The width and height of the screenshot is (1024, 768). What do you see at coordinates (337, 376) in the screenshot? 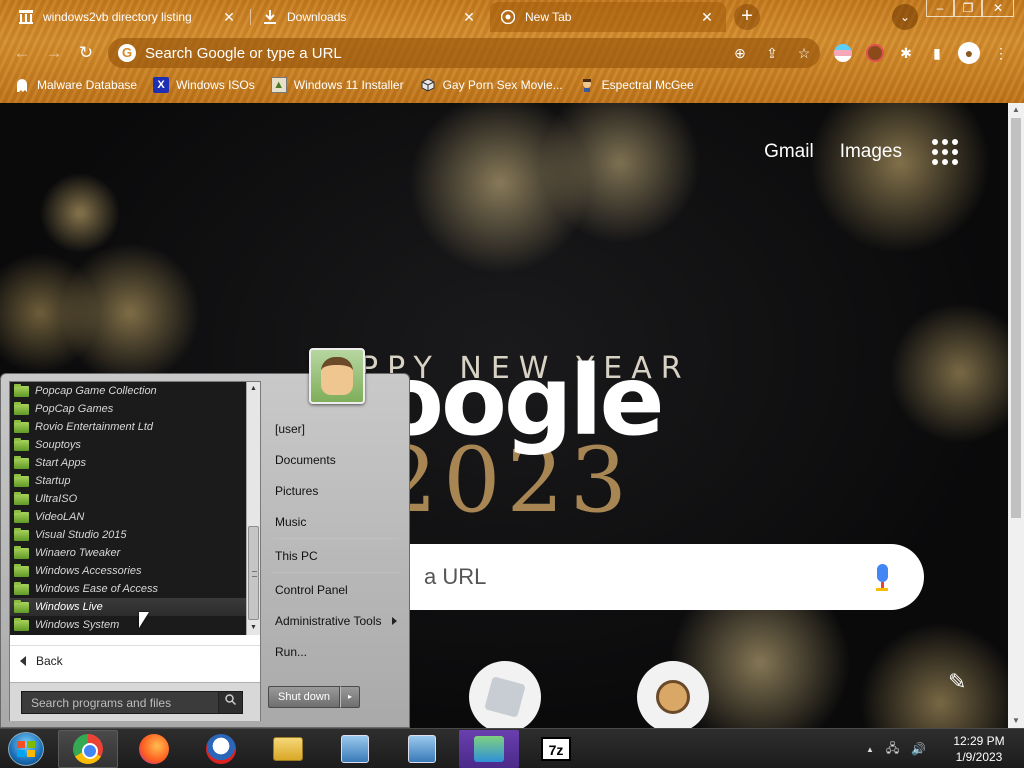
I see `user-account-picture` at bounding box center [337, 376].